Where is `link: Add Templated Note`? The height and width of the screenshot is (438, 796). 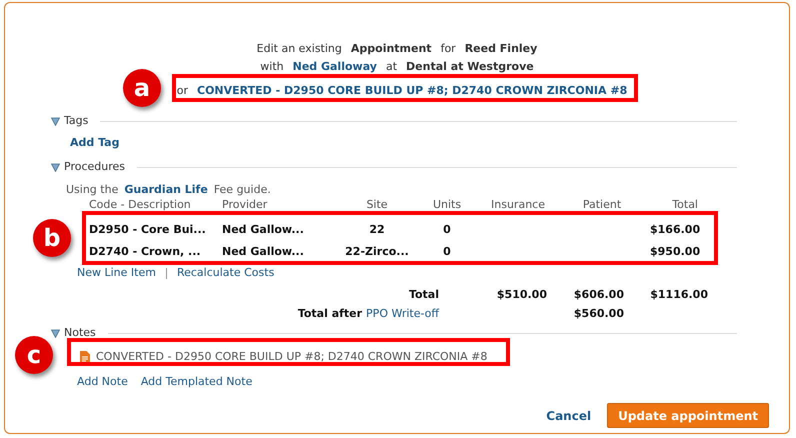
link: Add Templated Note is located at coordinates (196, 382).